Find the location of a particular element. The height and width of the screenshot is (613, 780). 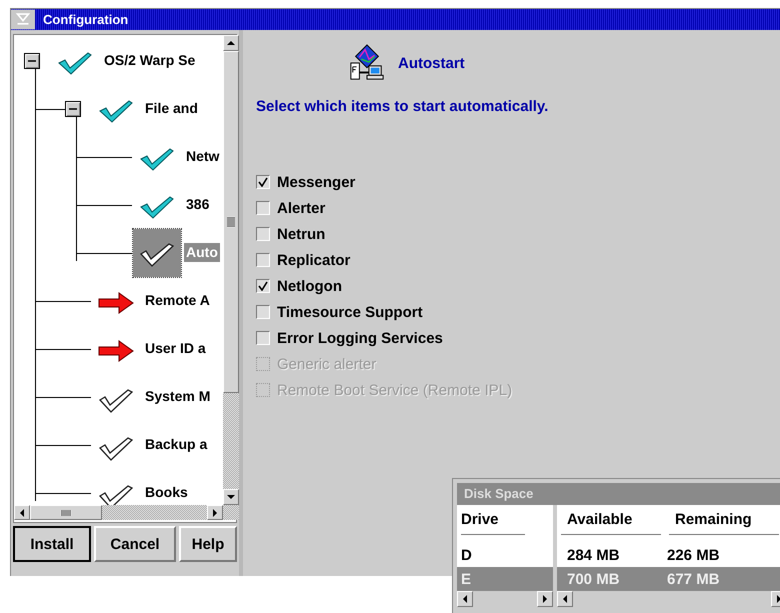

system-menu-icon is located at coordinates (23, 19).